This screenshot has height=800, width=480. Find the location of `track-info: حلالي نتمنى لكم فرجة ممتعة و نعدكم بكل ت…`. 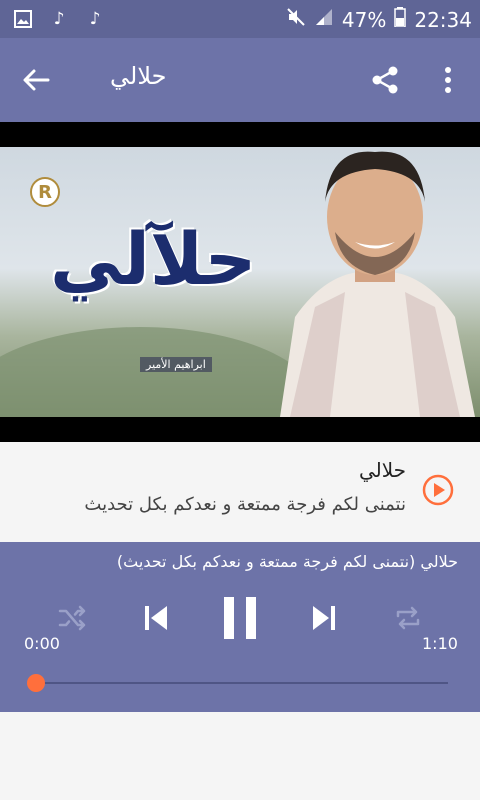

track-info: حلالي نتمنى لكم فرجة ممتعة و نعدكم بكل ت… is located at coordinates (240, 492).